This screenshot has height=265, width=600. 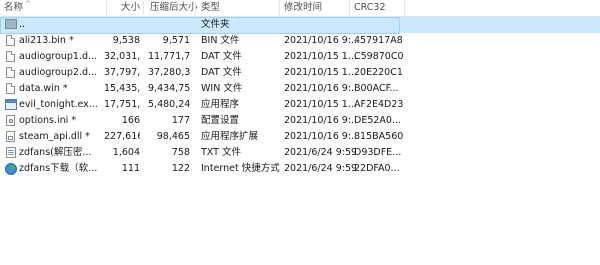 I want to click on file-packed-size: 98,465, so click(x=173, y=136).